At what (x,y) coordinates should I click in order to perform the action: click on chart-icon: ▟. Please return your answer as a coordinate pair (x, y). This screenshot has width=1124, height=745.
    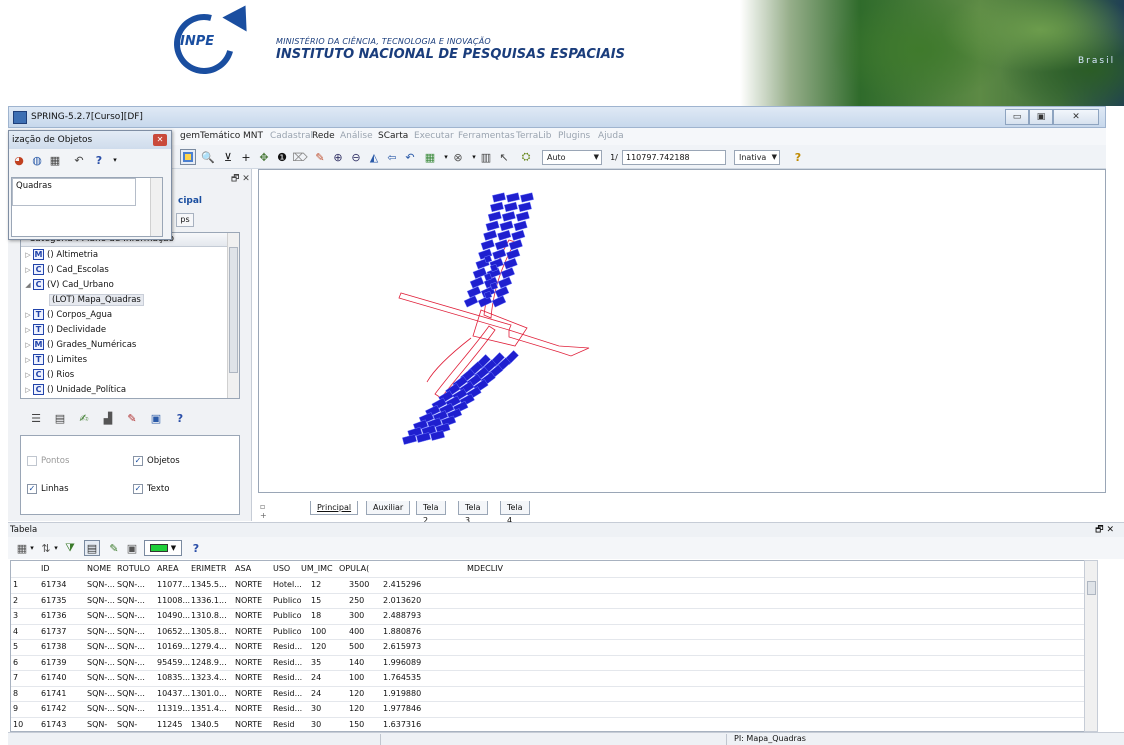
    Looking at the image, I should click on (108, 418).